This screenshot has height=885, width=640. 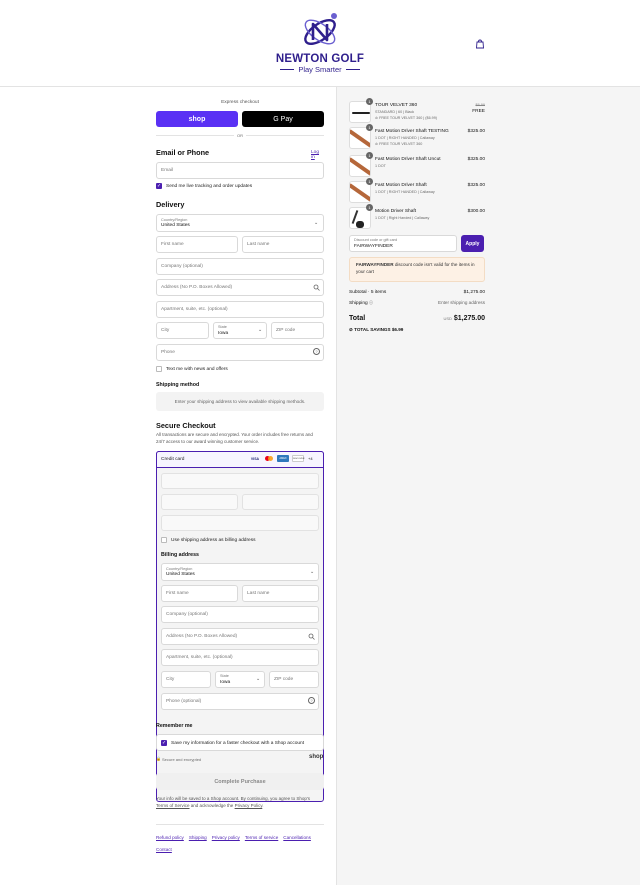 I want to click on item-name: Fast Motion Driver Shaft, so click(x=401, y=185).